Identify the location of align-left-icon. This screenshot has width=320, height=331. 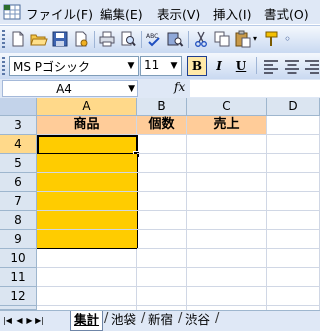
(271, 67).